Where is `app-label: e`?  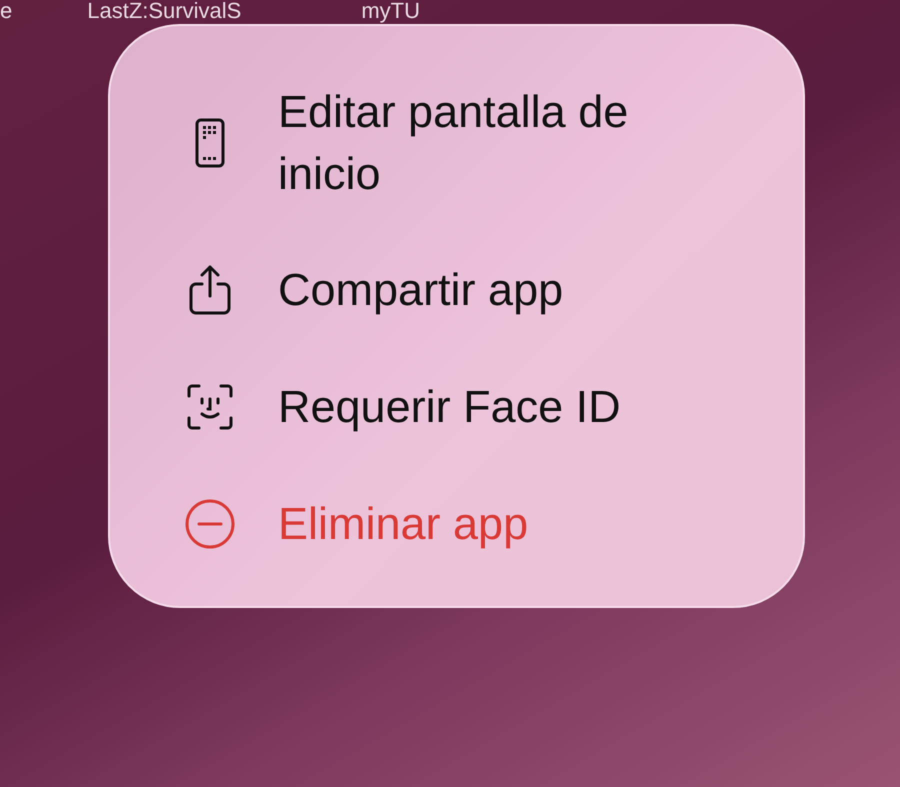 app-label: e is located at coordinates (6, 11).